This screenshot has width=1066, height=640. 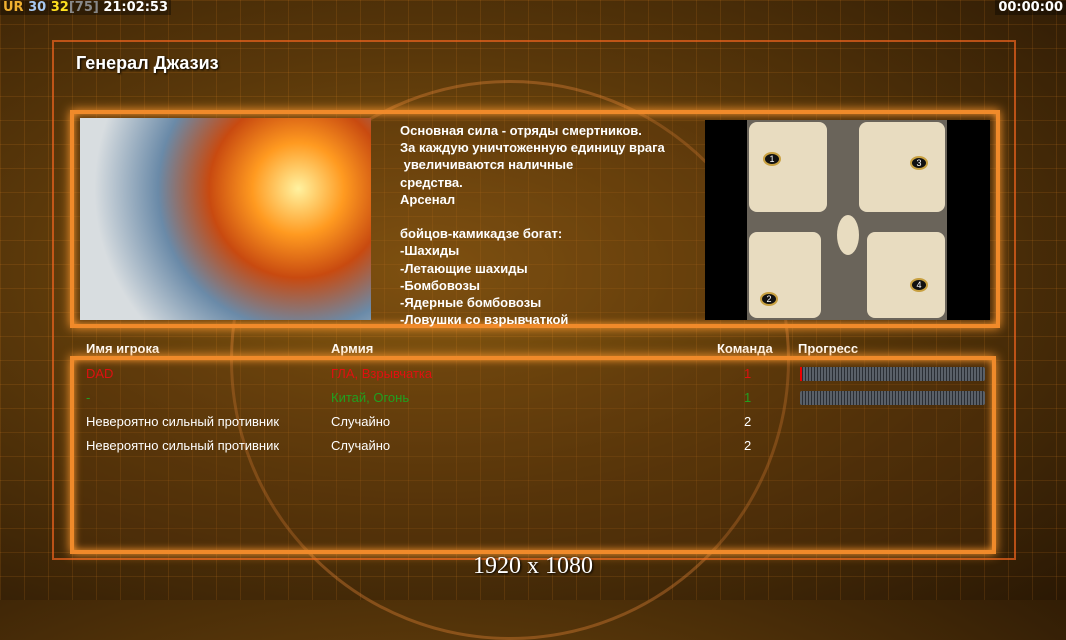 I want to click on hud-stats: UR 30 32[75] 21:02:53, so click(x=86, y=7).